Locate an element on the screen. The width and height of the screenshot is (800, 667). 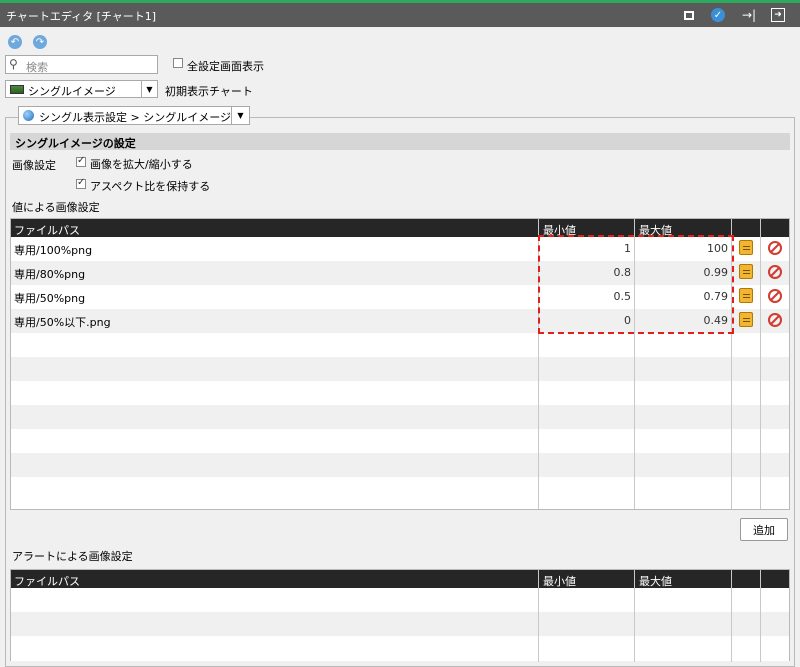
search-placeholder: 検索 is located at coordinates (37, 67).